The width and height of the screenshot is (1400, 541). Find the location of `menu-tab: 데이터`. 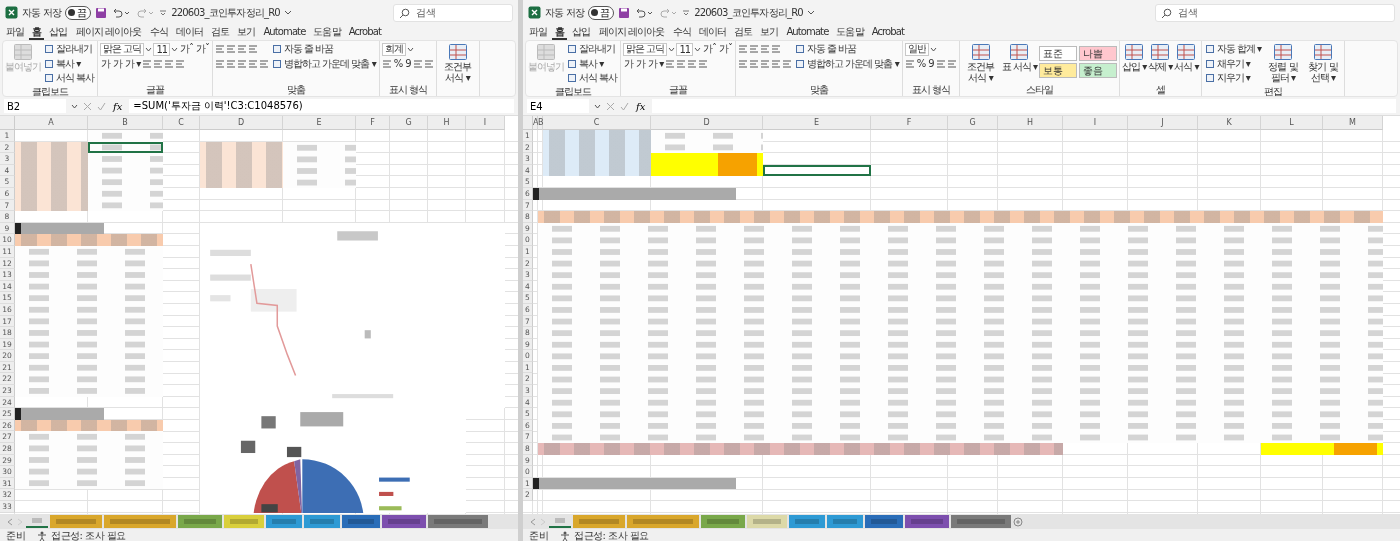

menu-tab: 데이터 is located at coordinates (712, 32).